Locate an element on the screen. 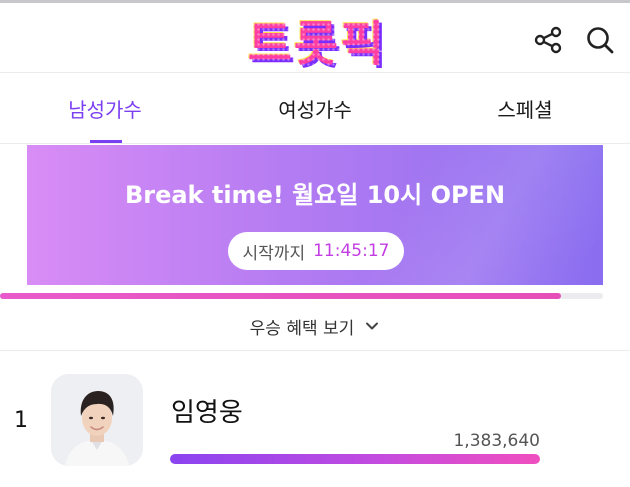 The image size is (630, 487). chevron-down-icon is located at coordinates (372, 326).